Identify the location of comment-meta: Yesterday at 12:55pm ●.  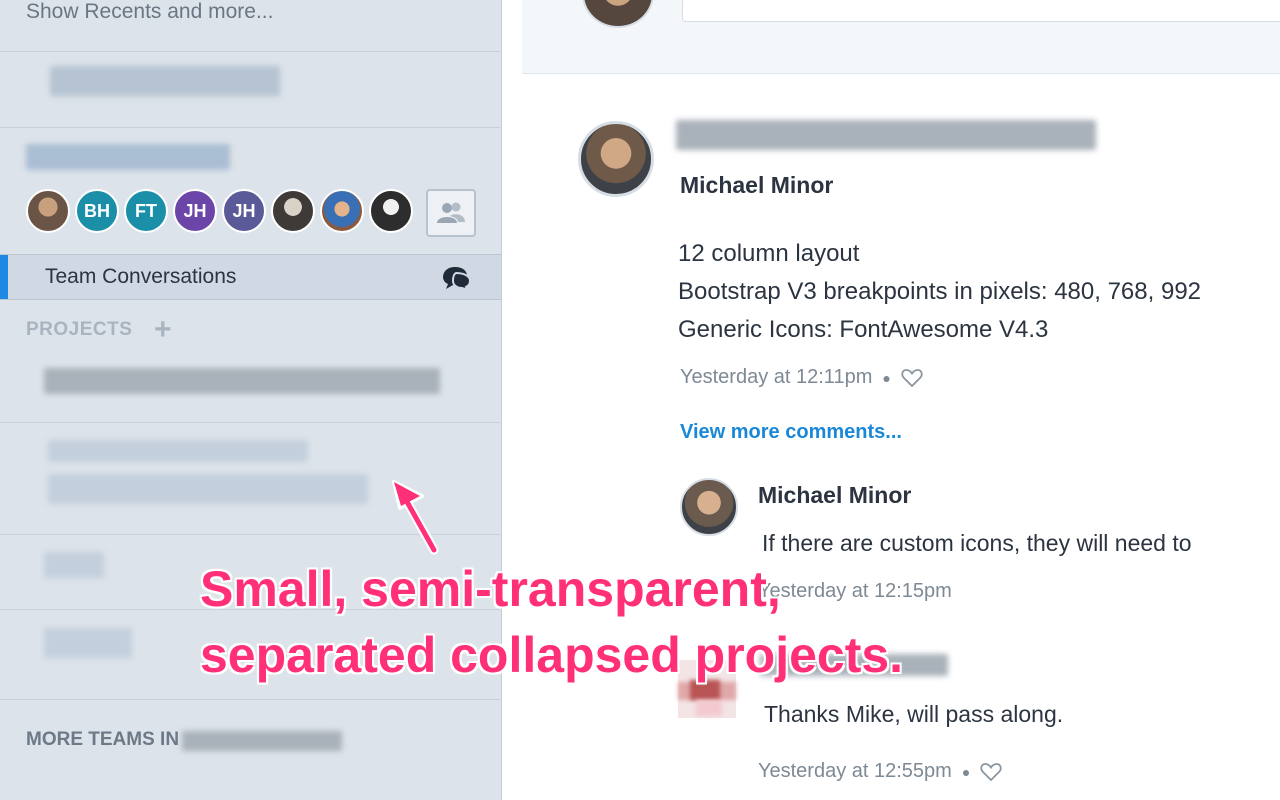
(880, 771).